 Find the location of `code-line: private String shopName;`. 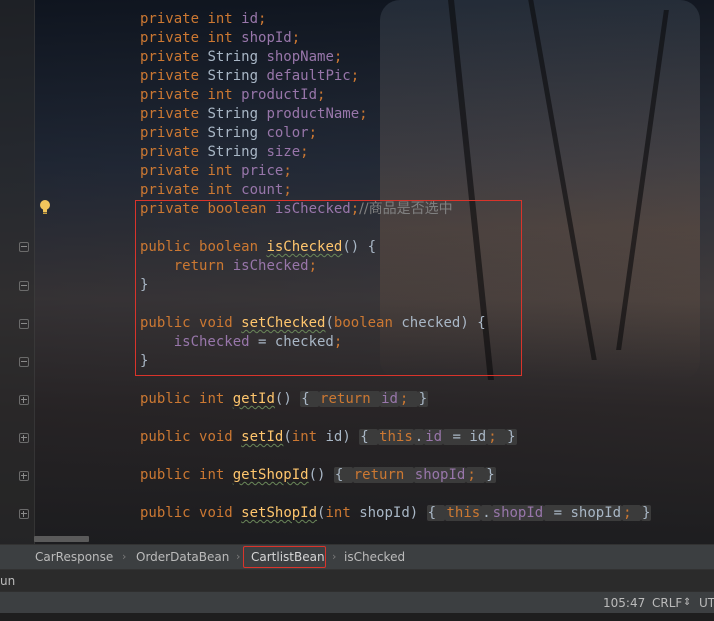

code-line: private String shopName; is located at coordinates (241, 57).